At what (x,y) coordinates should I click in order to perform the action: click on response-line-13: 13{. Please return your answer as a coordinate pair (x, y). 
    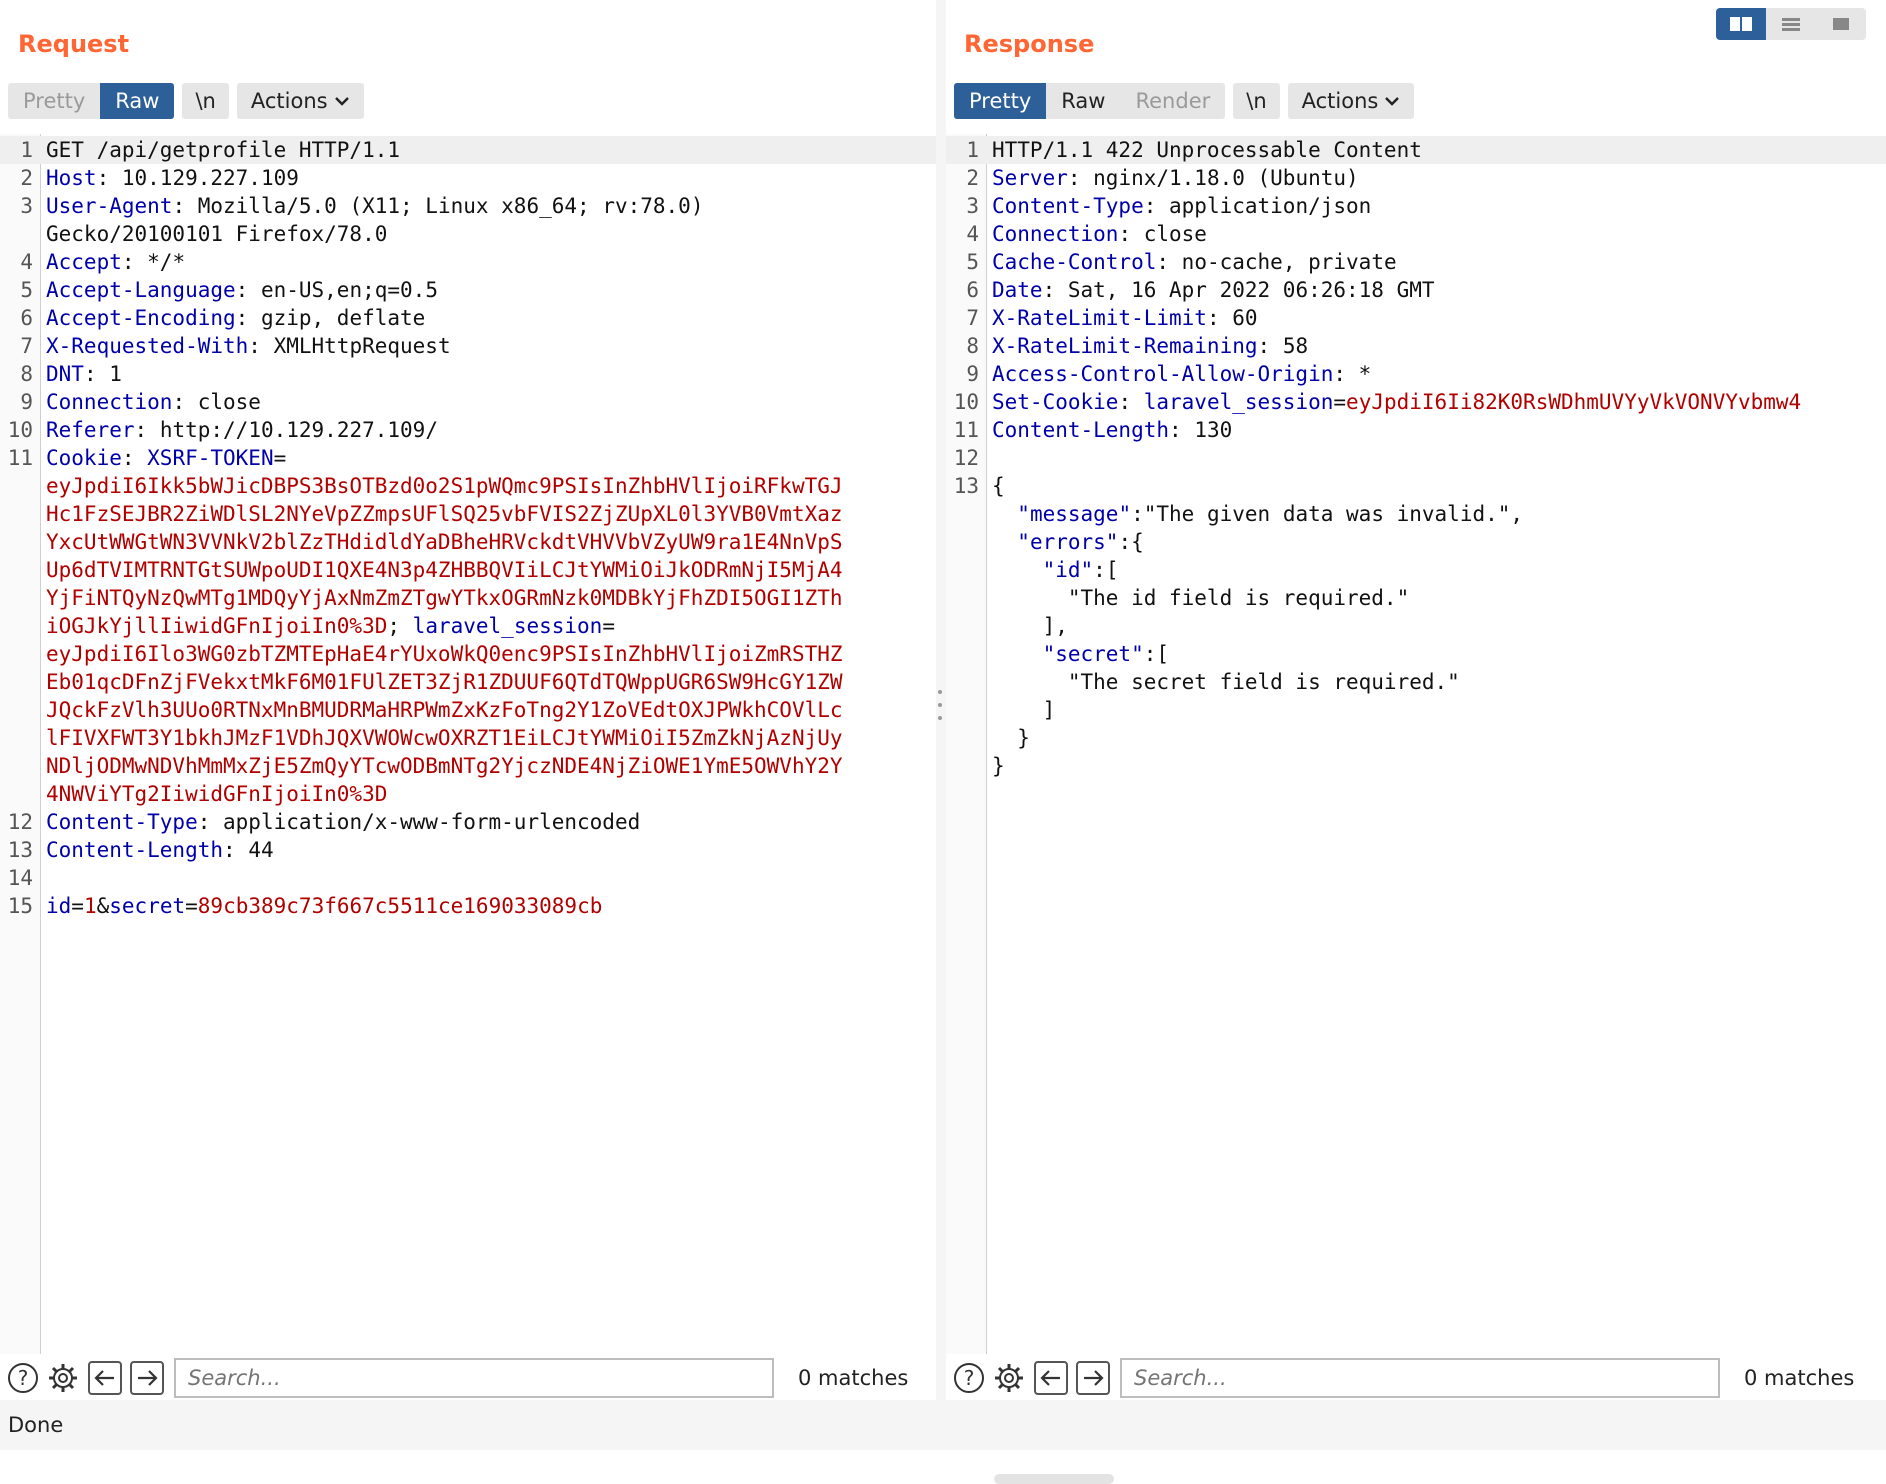
    Looking at the image, I should click on (979, 486).